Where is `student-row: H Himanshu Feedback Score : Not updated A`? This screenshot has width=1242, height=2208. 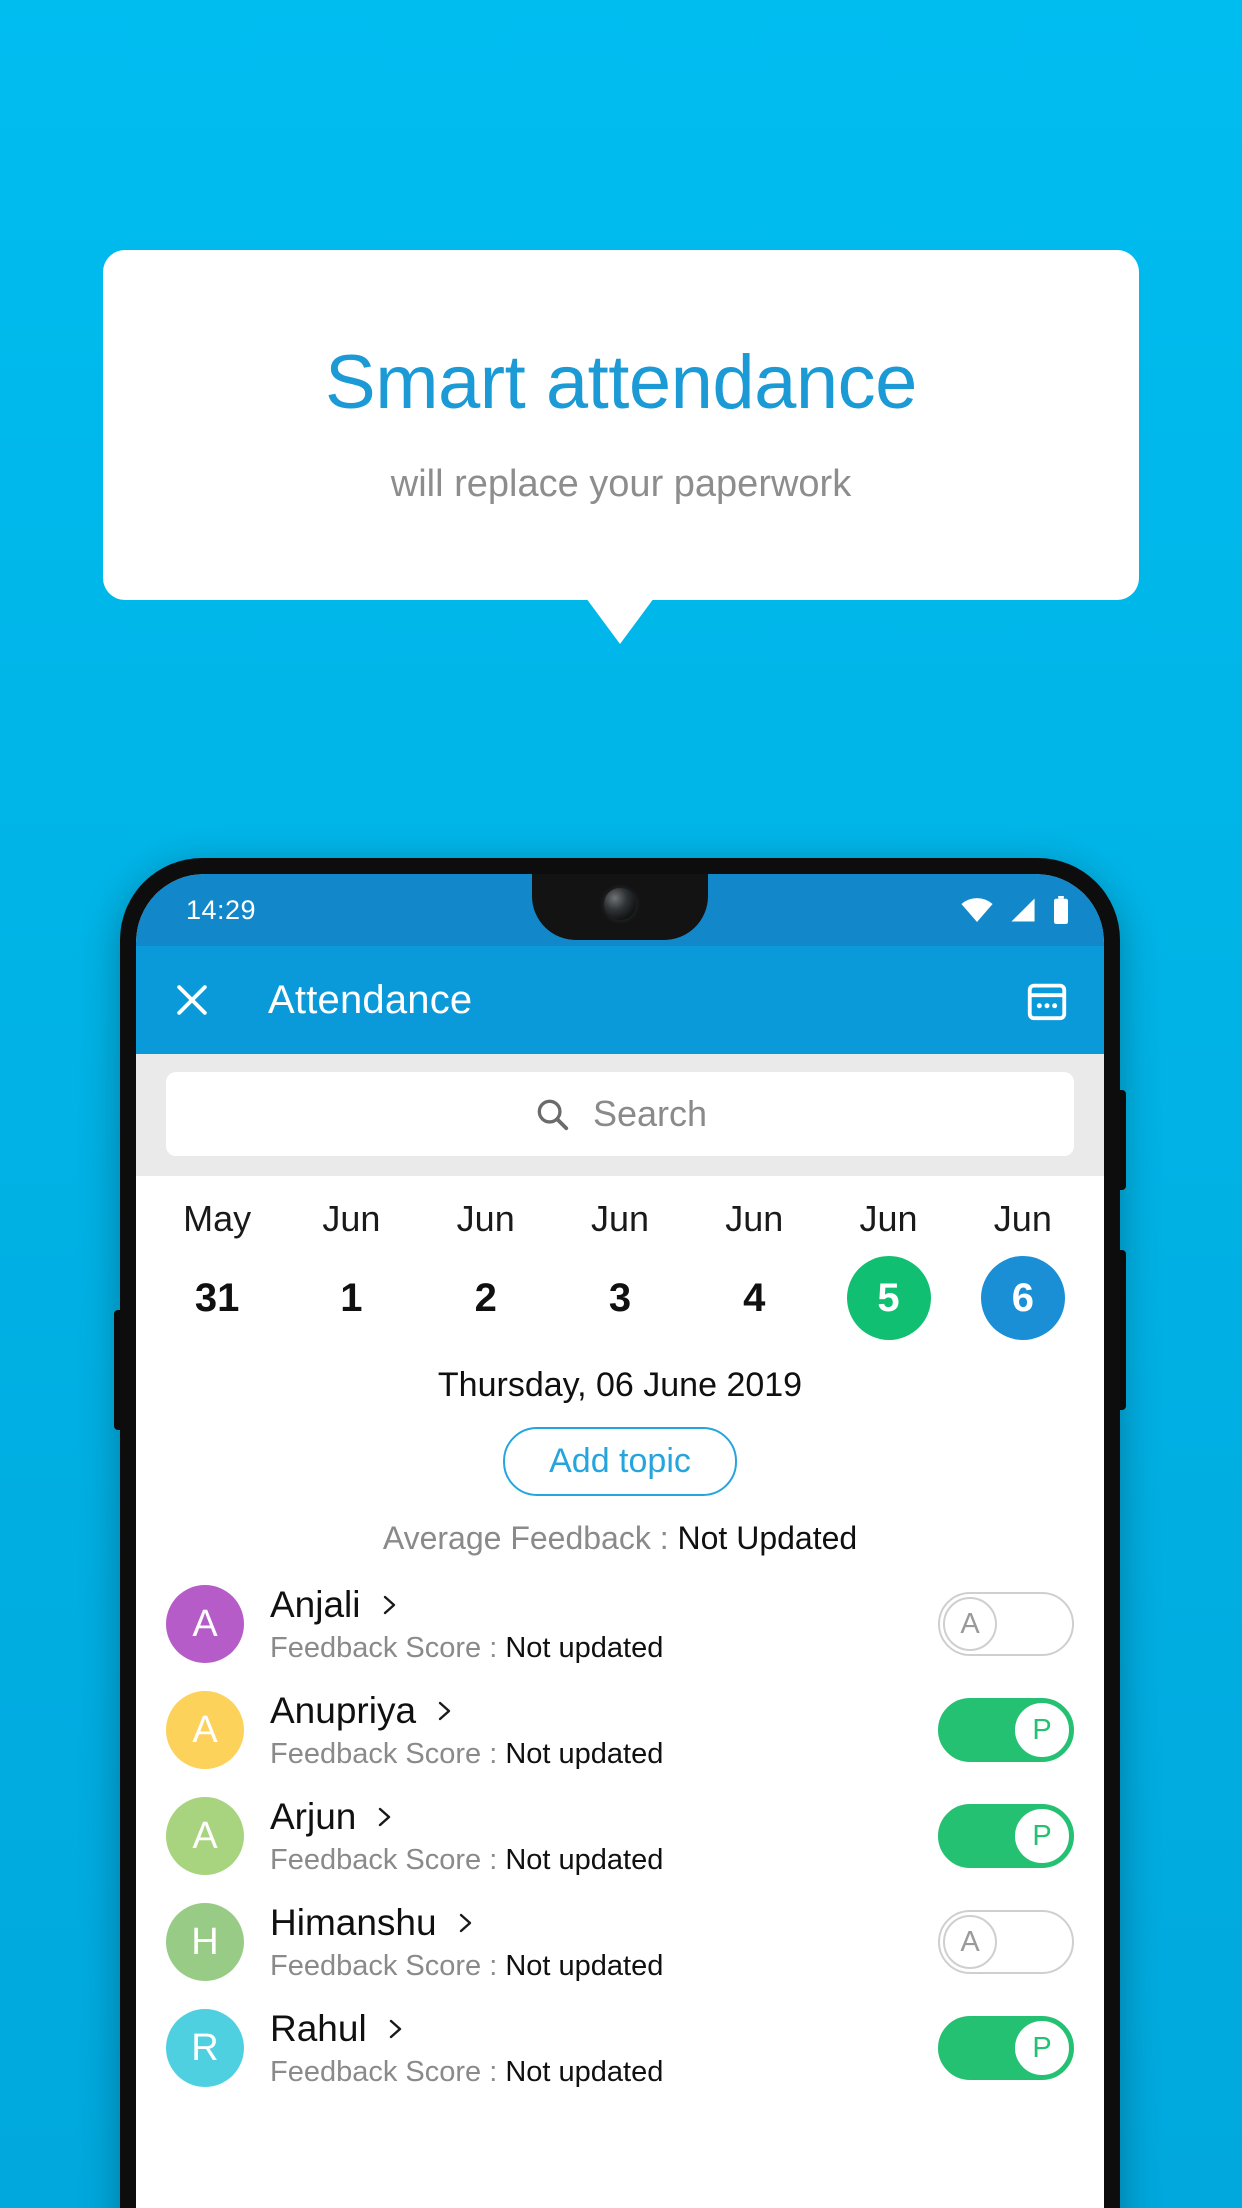 student-row: H Himanshu Feedback Score : Not updated A is located at coordinates (620, 1942).